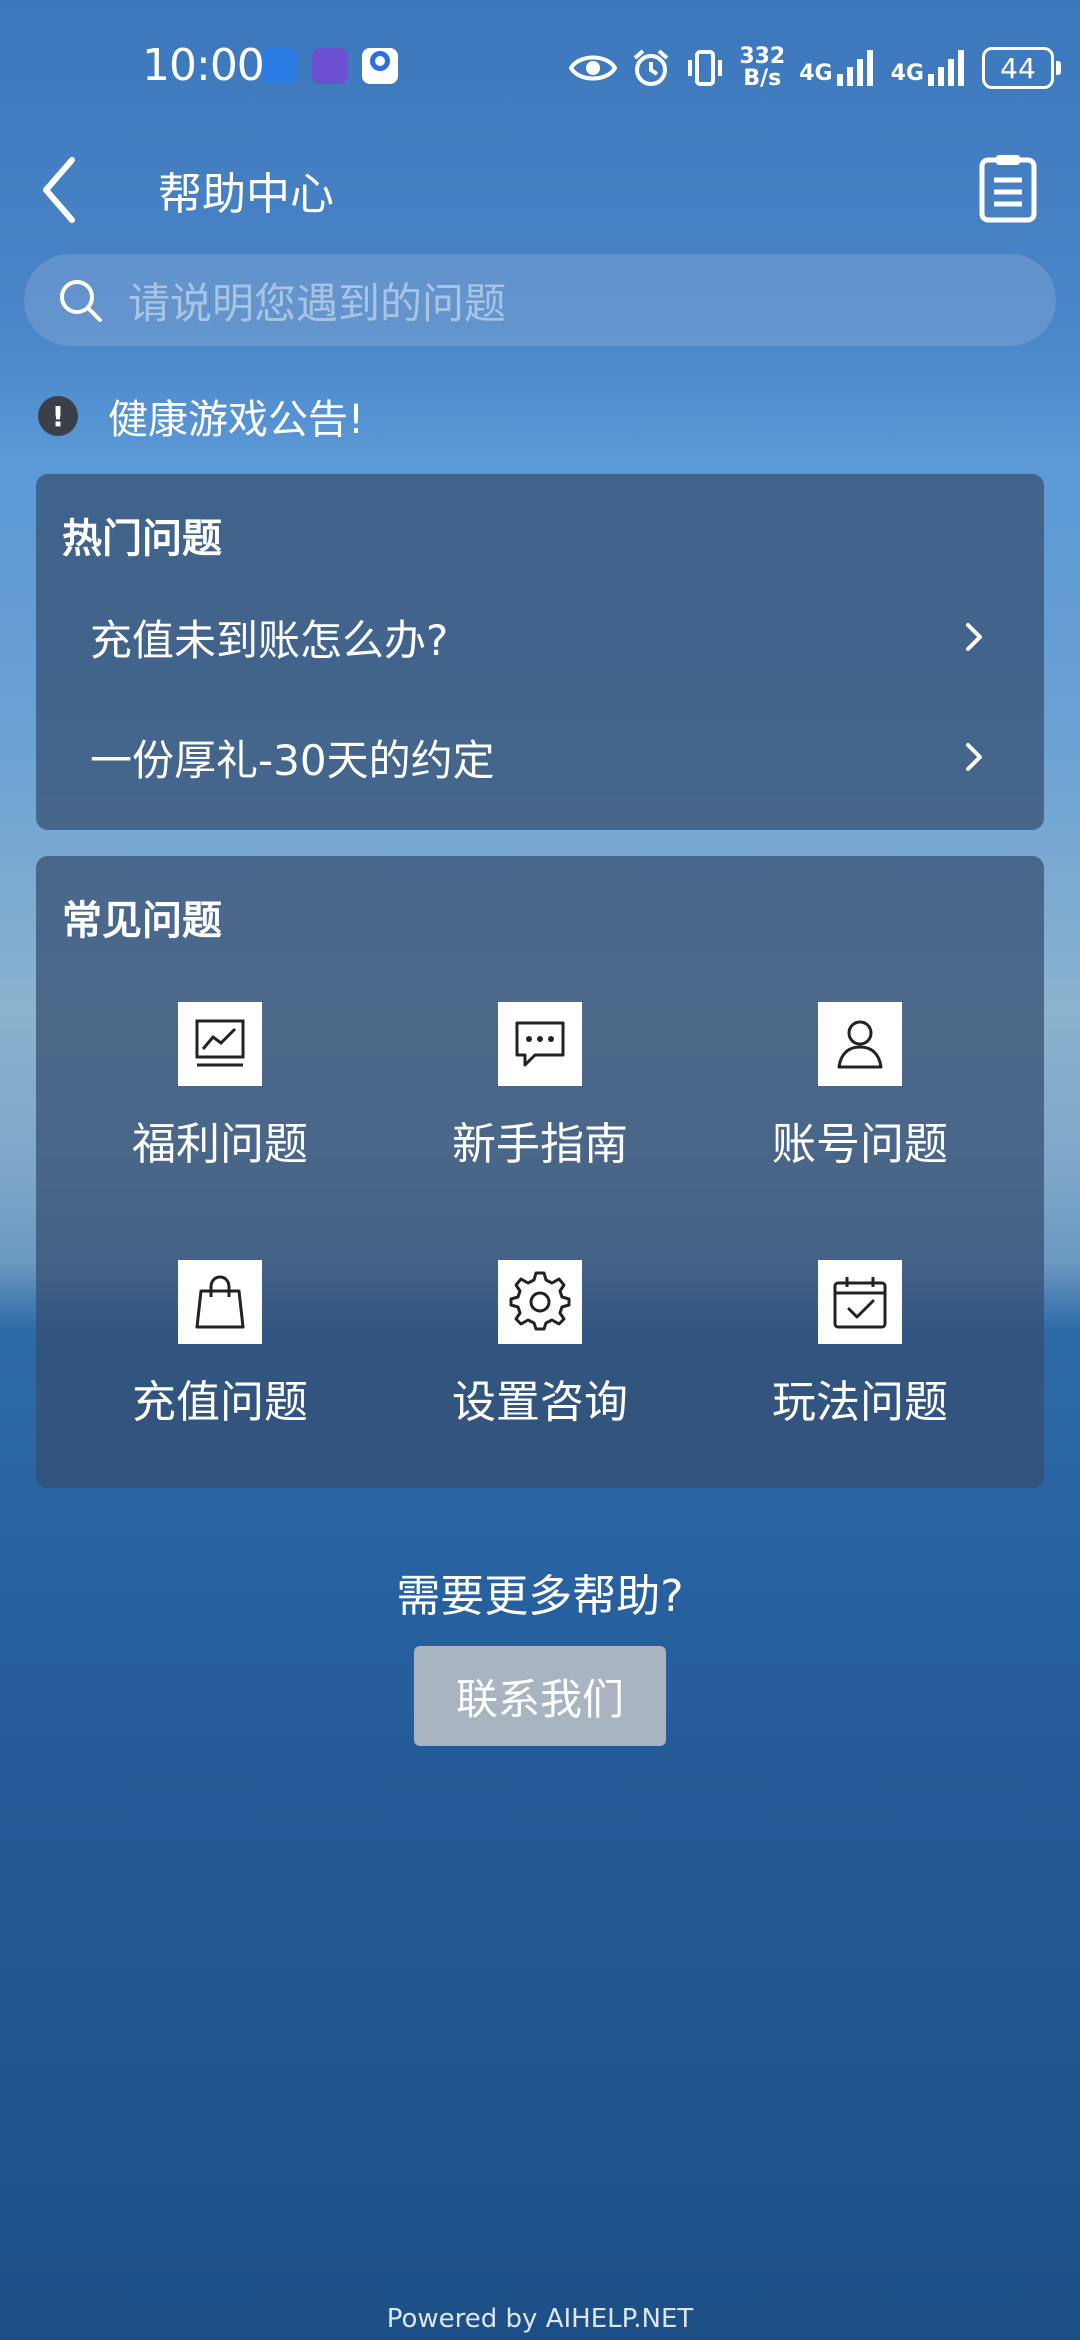 The height and width of the screenshot is (2340, 1080). Describe the element at coordinates (540, 637) in the screenshot. I see `hot-question-item: 充值未到账怎么办?` at that location.